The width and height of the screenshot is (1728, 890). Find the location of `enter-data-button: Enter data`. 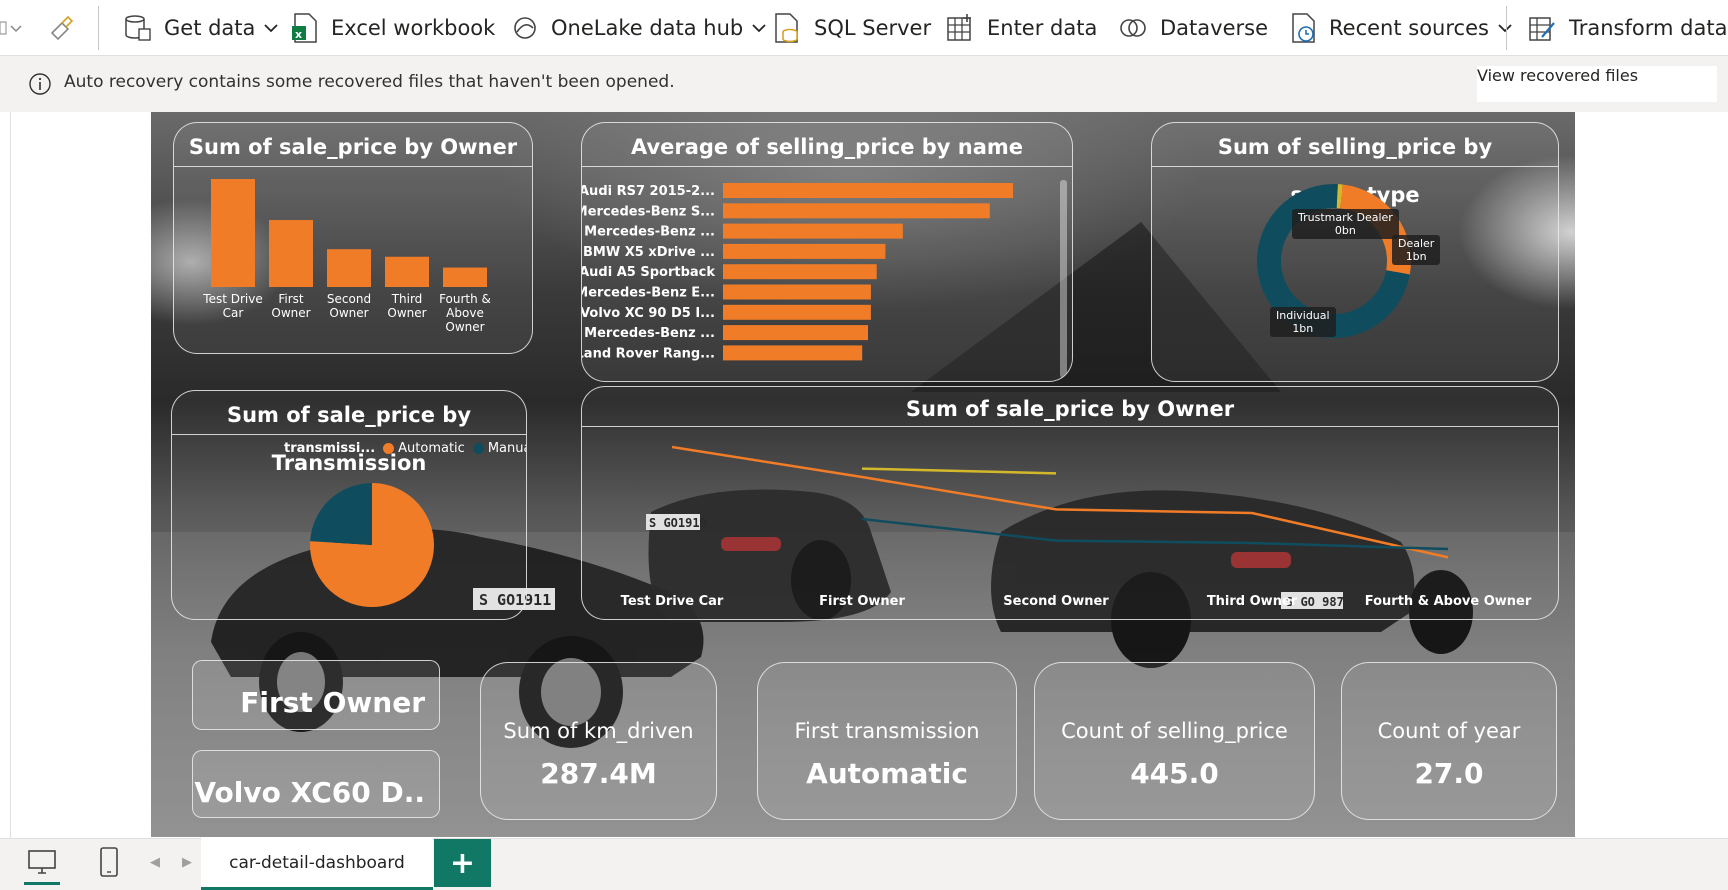

enter-data-button: Enter data is located at coordinates (1021, 28).